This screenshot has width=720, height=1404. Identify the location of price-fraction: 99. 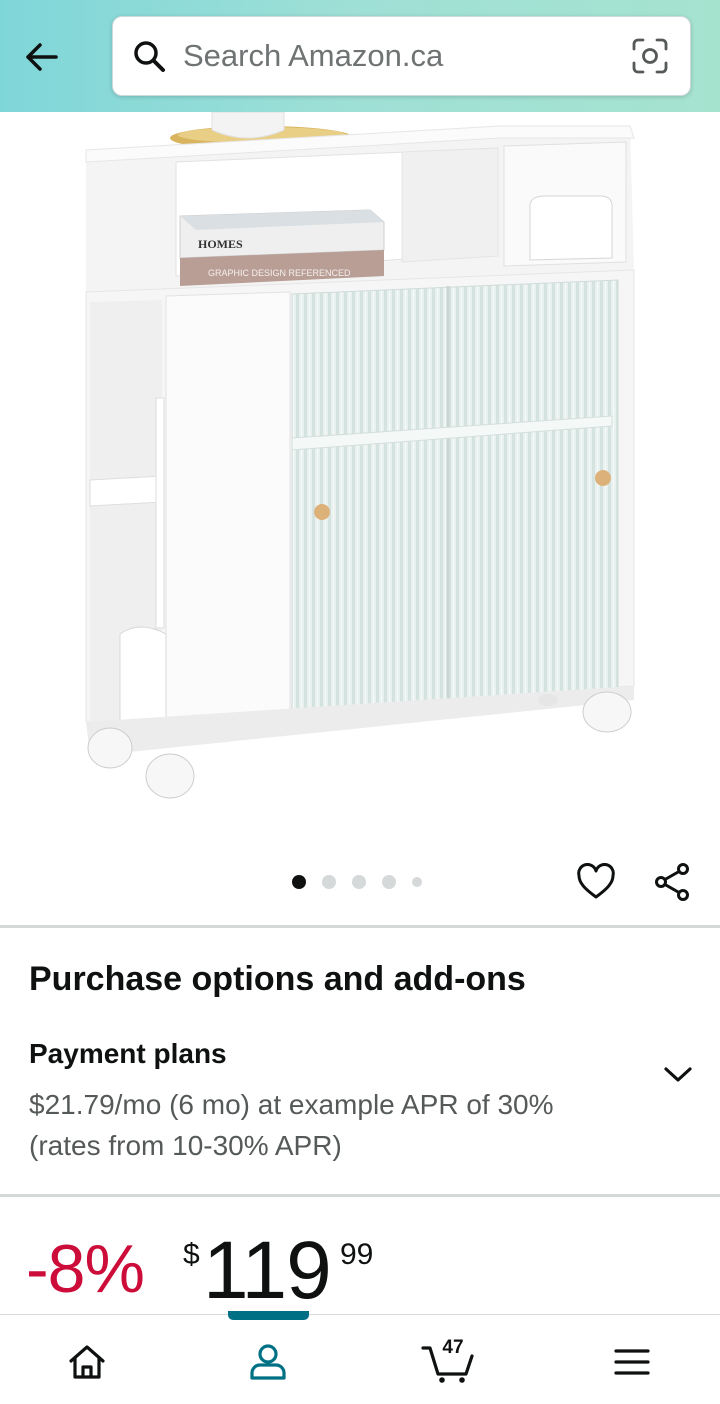
(357, 1254).